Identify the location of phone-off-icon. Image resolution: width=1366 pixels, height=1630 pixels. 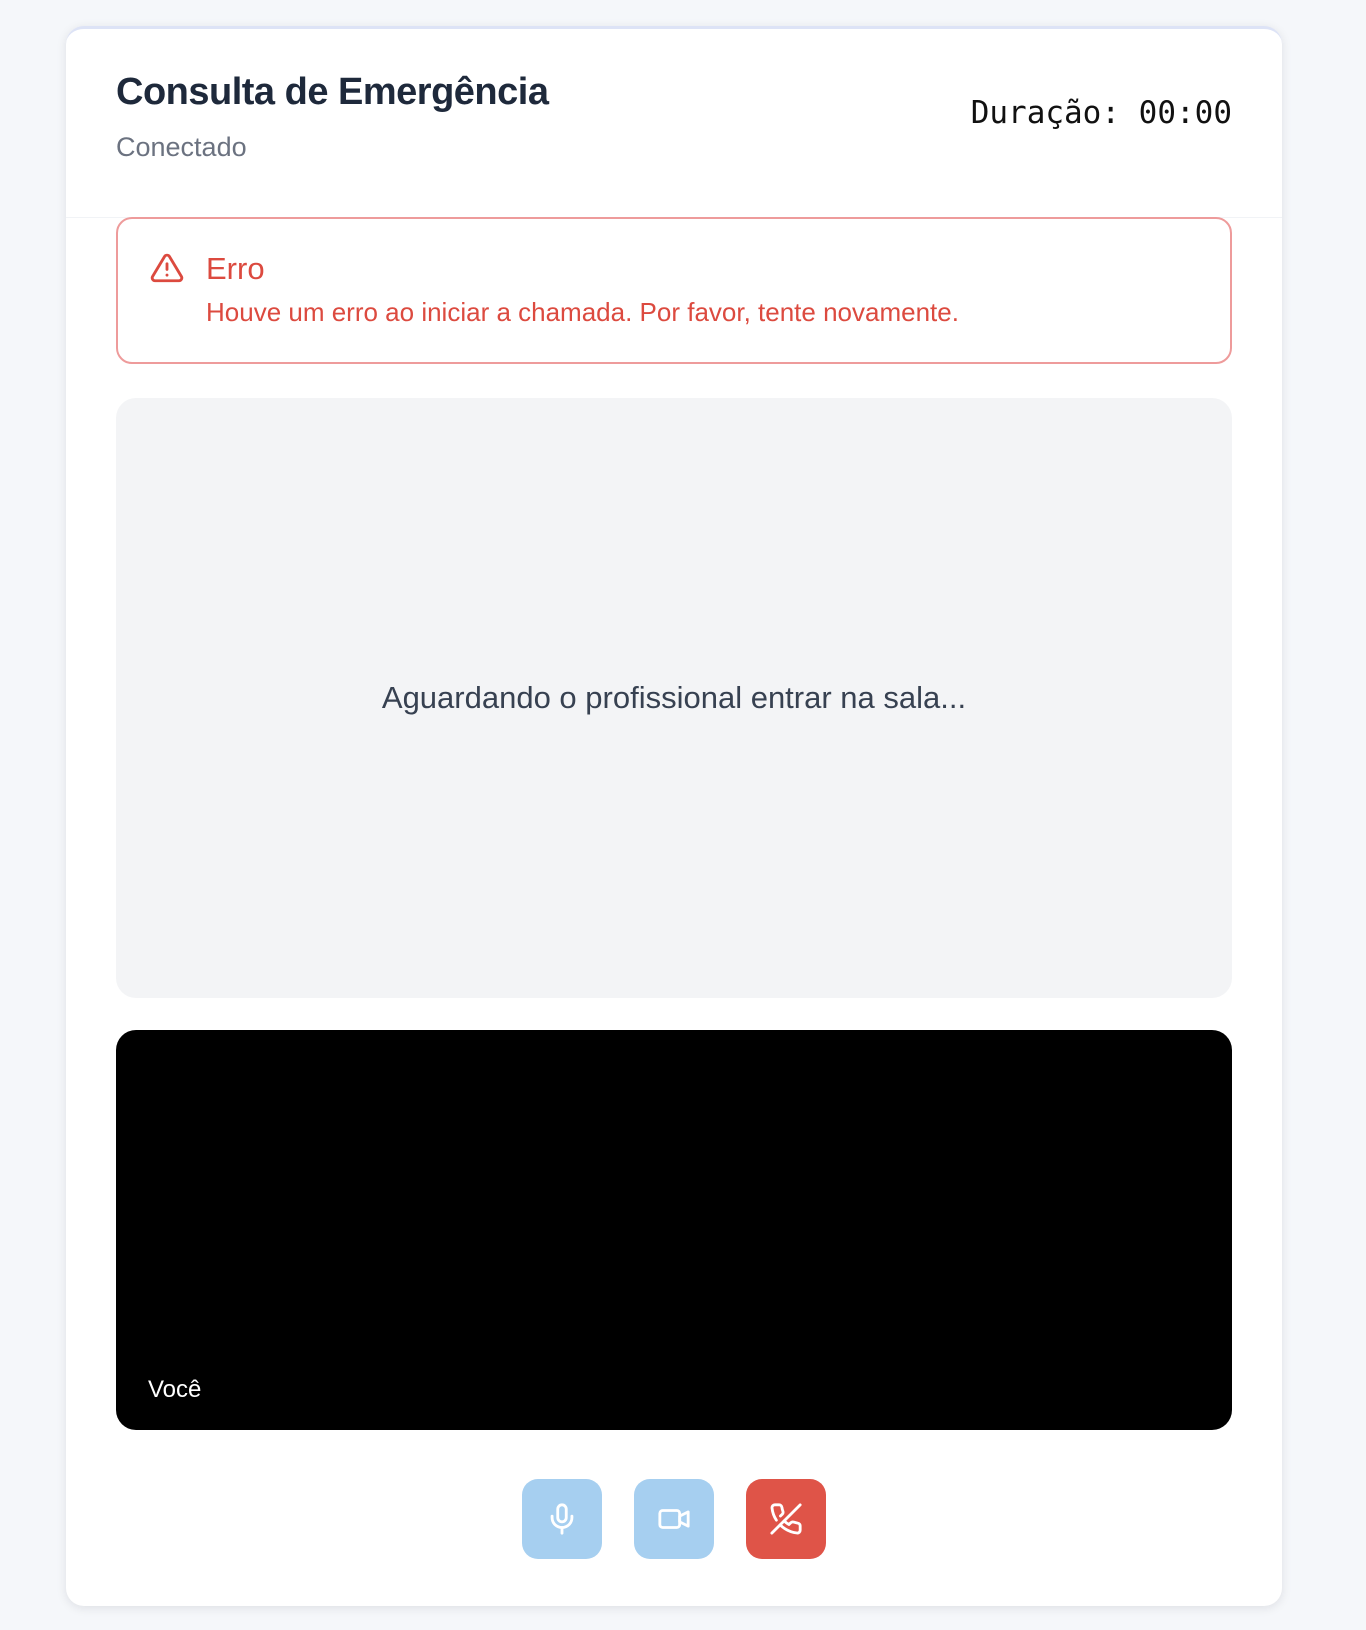
(786, 1519).